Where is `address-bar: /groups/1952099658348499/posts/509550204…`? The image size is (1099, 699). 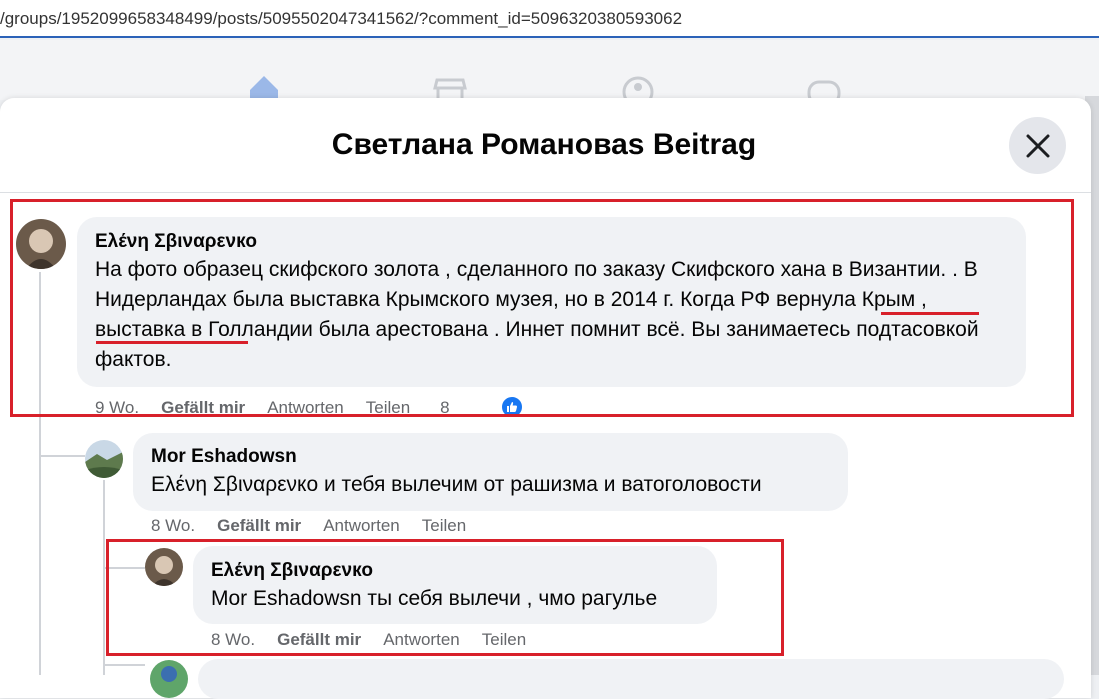 address-bar: /groups/1952099658348499/posts/509550204… is located at coordinates (549, 19).